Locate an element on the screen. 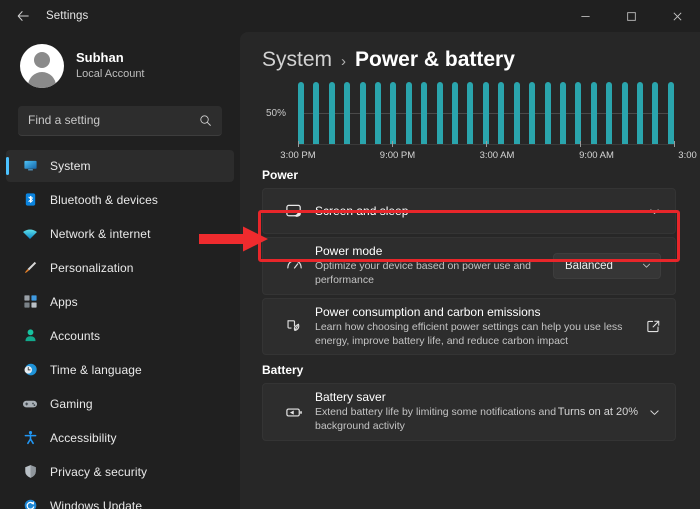 The height and width of the screenshot is (509, 700). minimize-button is located at coordinates (585, 16).